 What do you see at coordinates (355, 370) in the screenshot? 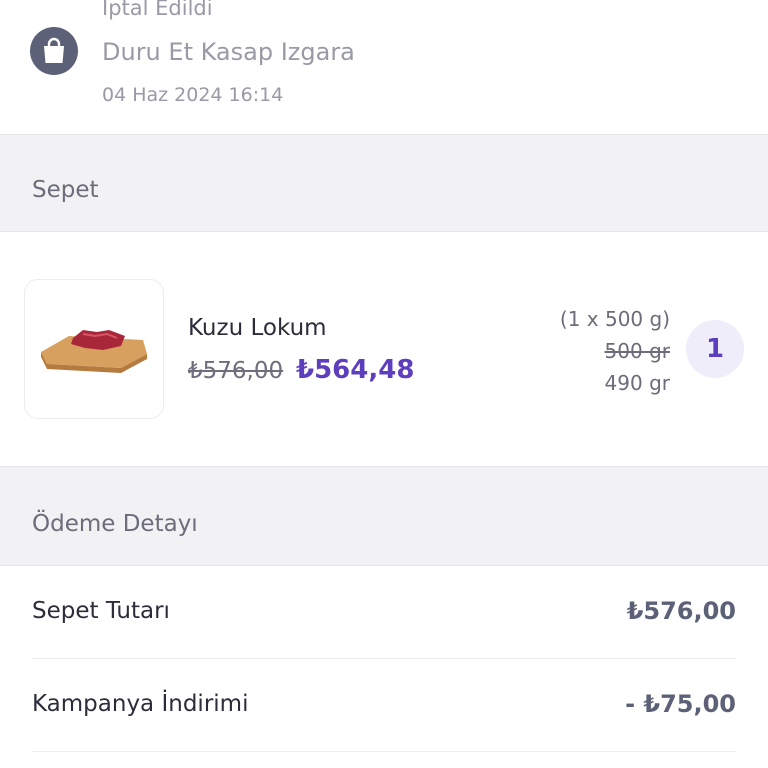
I see `item-new-price: ₺564,48` at bounding box center [355, 370].